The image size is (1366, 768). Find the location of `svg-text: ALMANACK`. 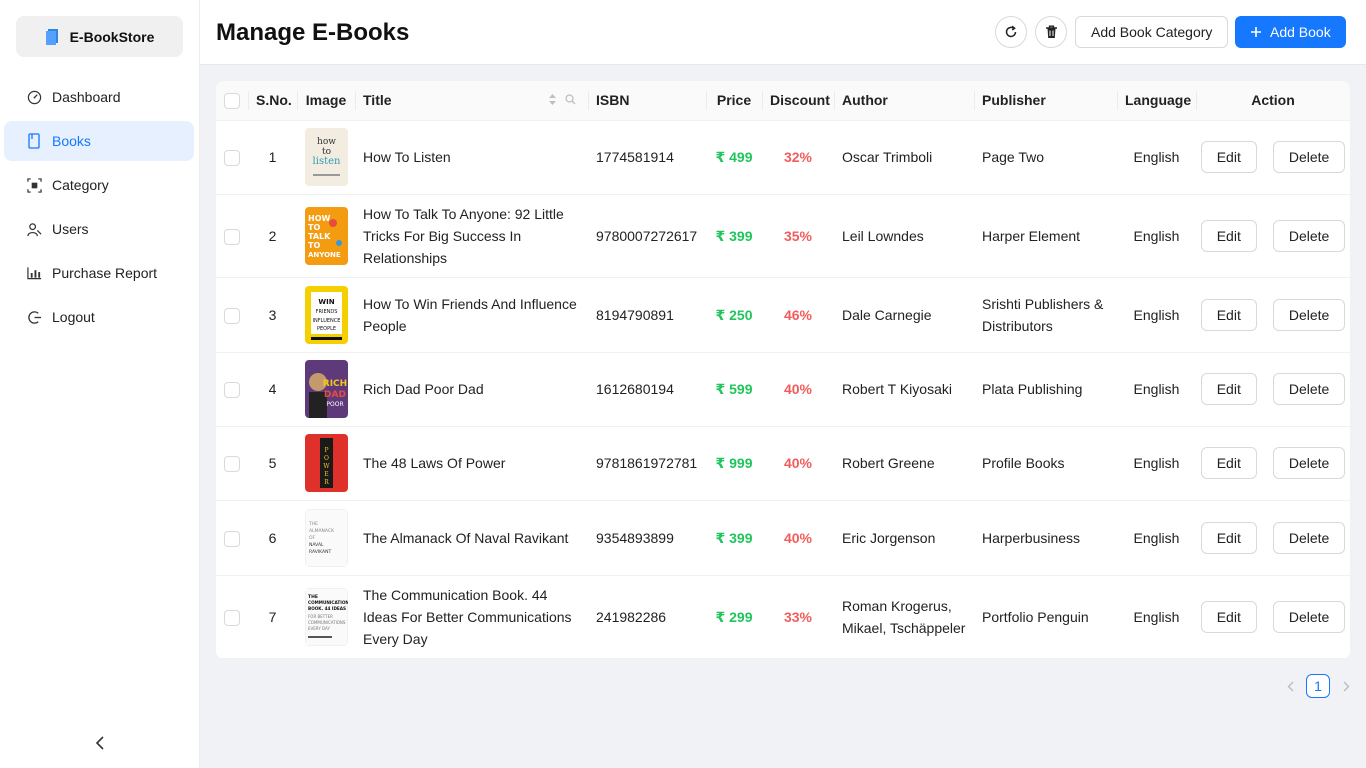

svg-text: ALMANACK is located at coordinates (322, 531).